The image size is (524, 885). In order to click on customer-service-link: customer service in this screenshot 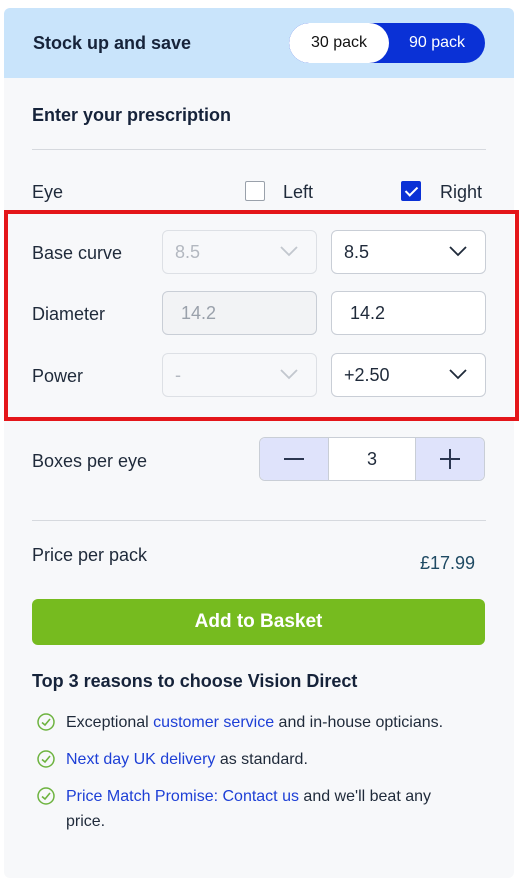, I will do `click(213, 722)`.